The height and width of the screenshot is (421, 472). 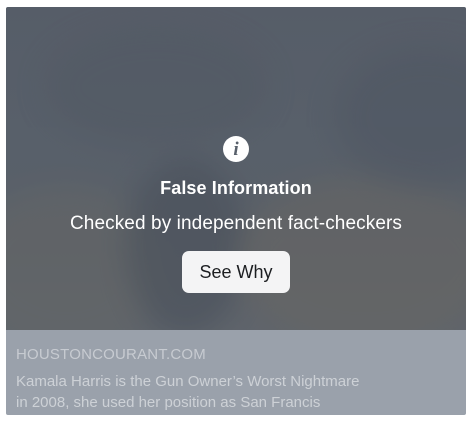 I want to click on info-icon: i, so click(x=236, y=149).